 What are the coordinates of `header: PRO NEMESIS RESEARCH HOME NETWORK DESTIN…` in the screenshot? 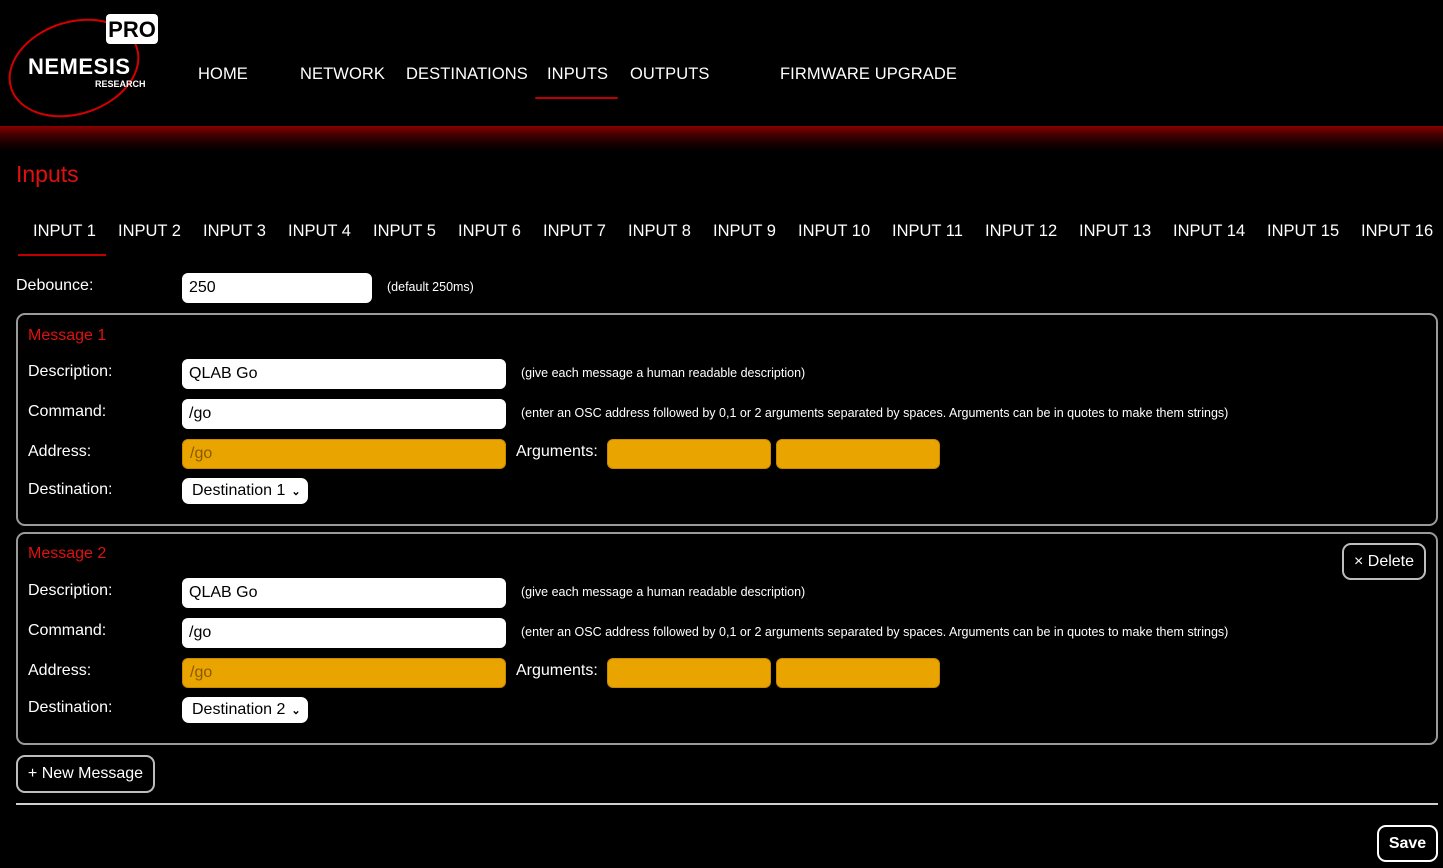 It's located at (721, 63).